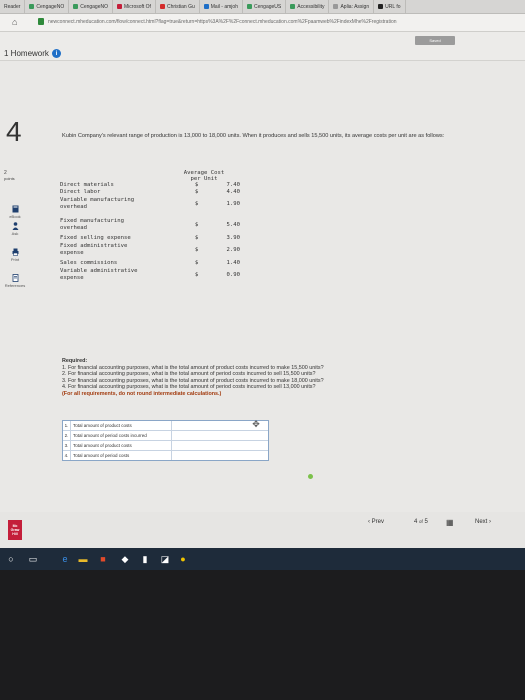 This screenshot has width=525, height=700. Describe the element at coordinates (352, 6) in the screenshot. I see `browser-tab: Aplia: Assign` at that location.